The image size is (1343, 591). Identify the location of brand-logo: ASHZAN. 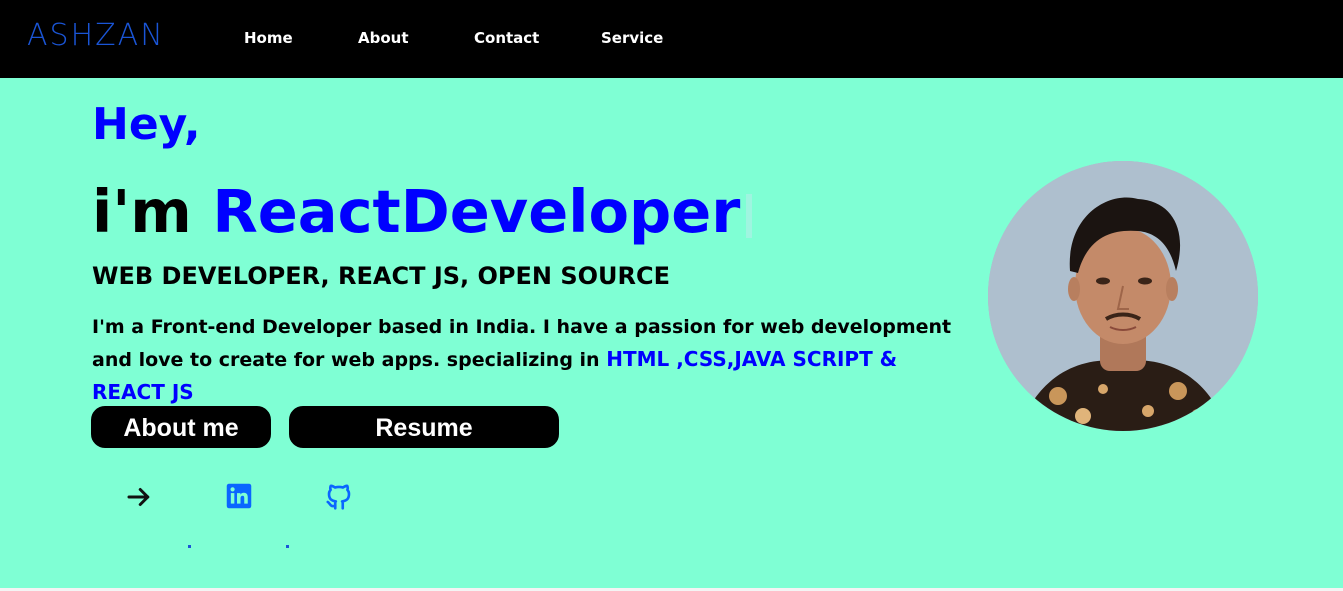
(96, 35).